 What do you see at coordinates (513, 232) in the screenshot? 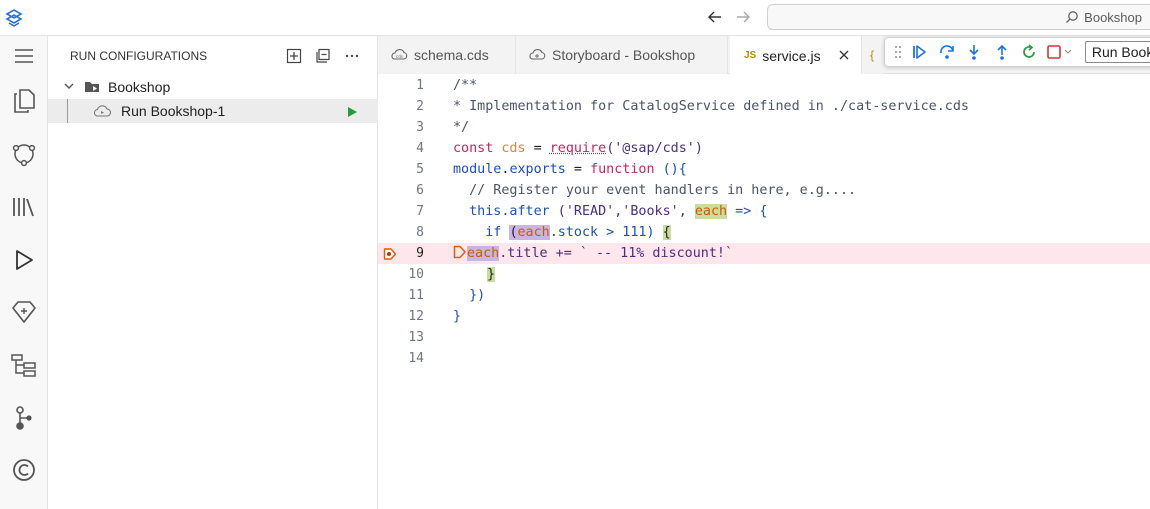
I see `operator-token: (` at bounding box center [513, 232].